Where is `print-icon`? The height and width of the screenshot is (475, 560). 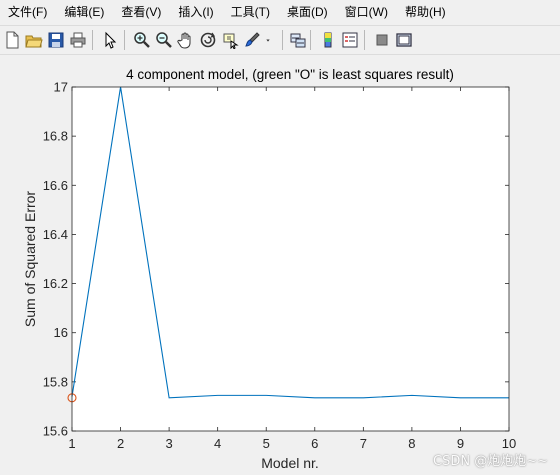
print-icon is located at coordinates (78, 40).